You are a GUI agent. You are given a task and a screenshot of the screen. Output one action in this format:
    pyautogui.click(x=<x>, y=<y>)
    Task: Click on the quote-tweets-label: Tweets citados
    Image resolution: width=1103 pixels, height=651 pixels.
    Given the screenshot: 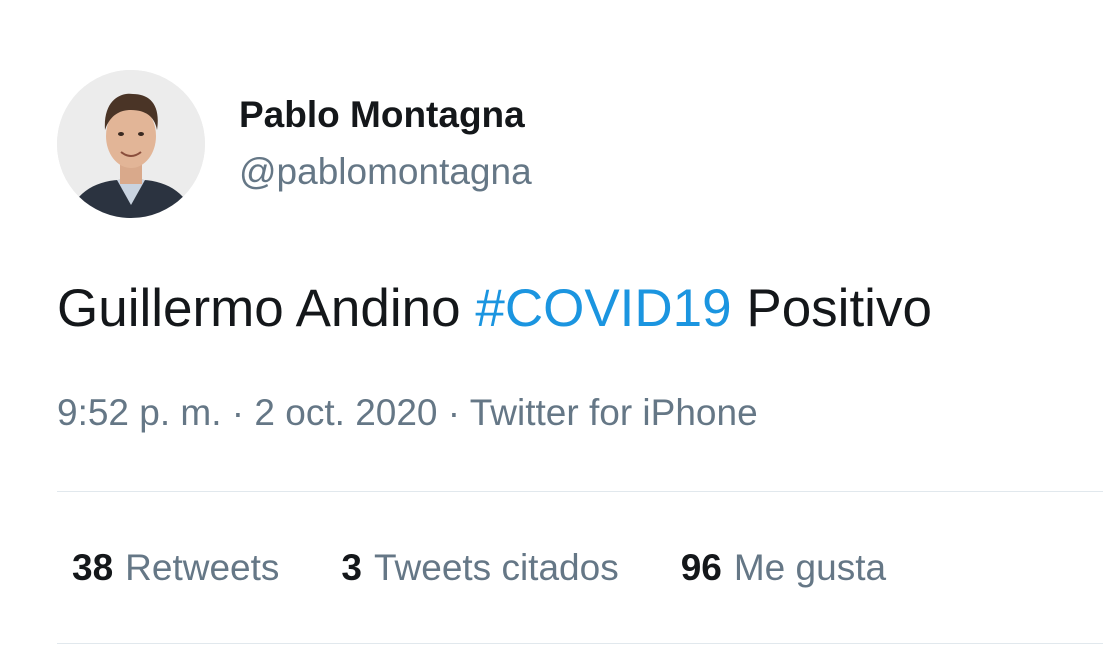 What is the action you would take?
    pyautogui.click(x=496, y=567)
    